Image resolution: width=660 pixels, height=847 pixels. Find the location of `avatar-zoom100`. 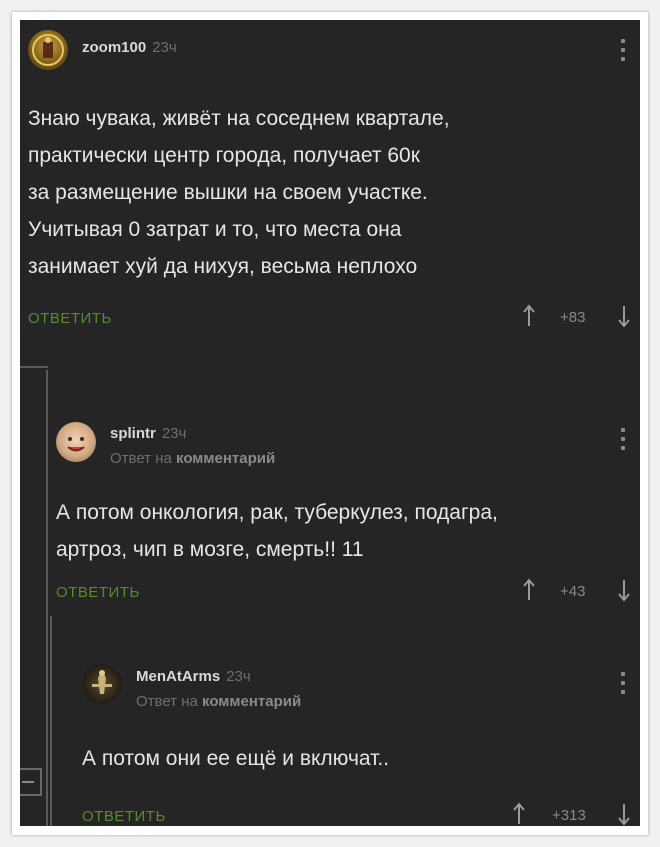

avatar-zoom100 is located at coordinates (48, 50).